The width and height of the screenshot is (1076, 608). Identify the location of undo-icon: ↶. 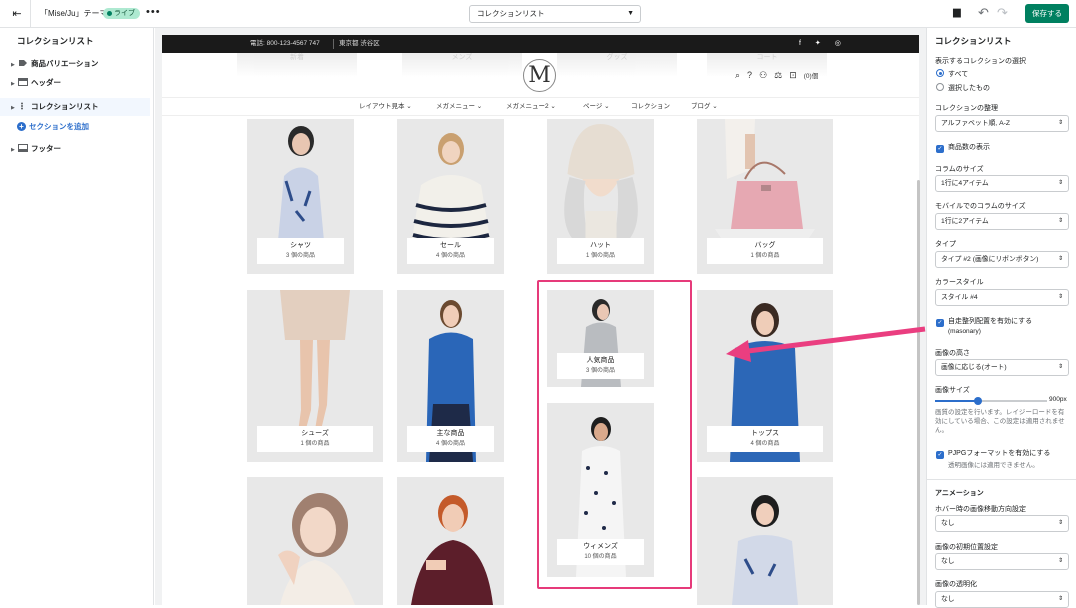
(983, 13).